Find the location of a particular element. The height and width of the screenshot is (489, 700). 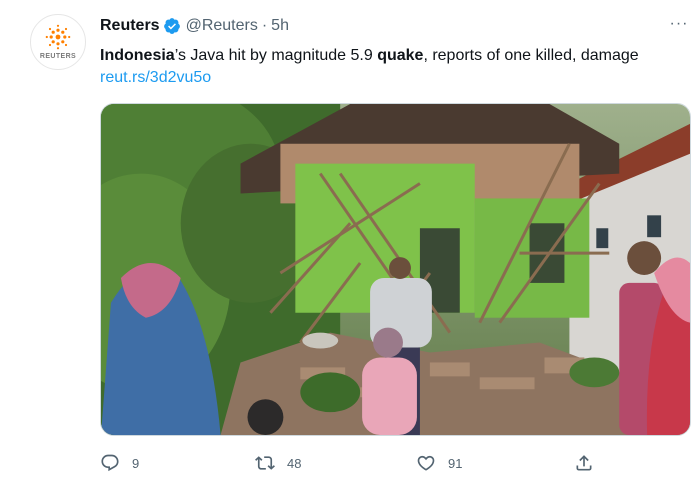

reuters-logo-icon is located at coordinates (58, 37).